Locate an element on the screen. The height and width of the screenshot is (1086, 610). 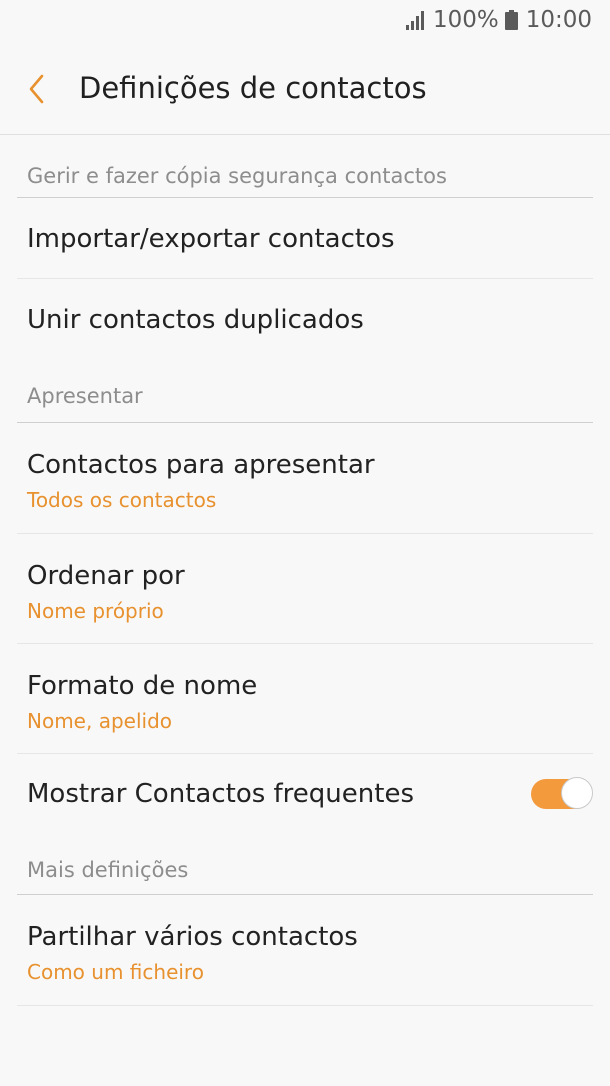
import-export-contacts-item: Importar/exportar contactos is located at coordinates (305, 238).